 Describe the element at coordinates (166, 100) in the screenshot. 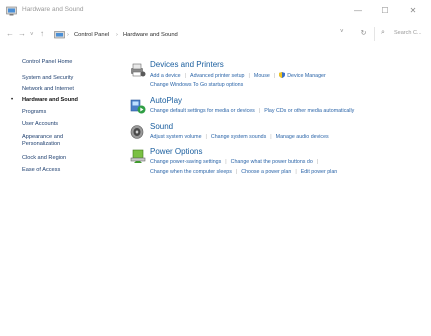

I see `autoplay-link: AutoPlay` at that location.